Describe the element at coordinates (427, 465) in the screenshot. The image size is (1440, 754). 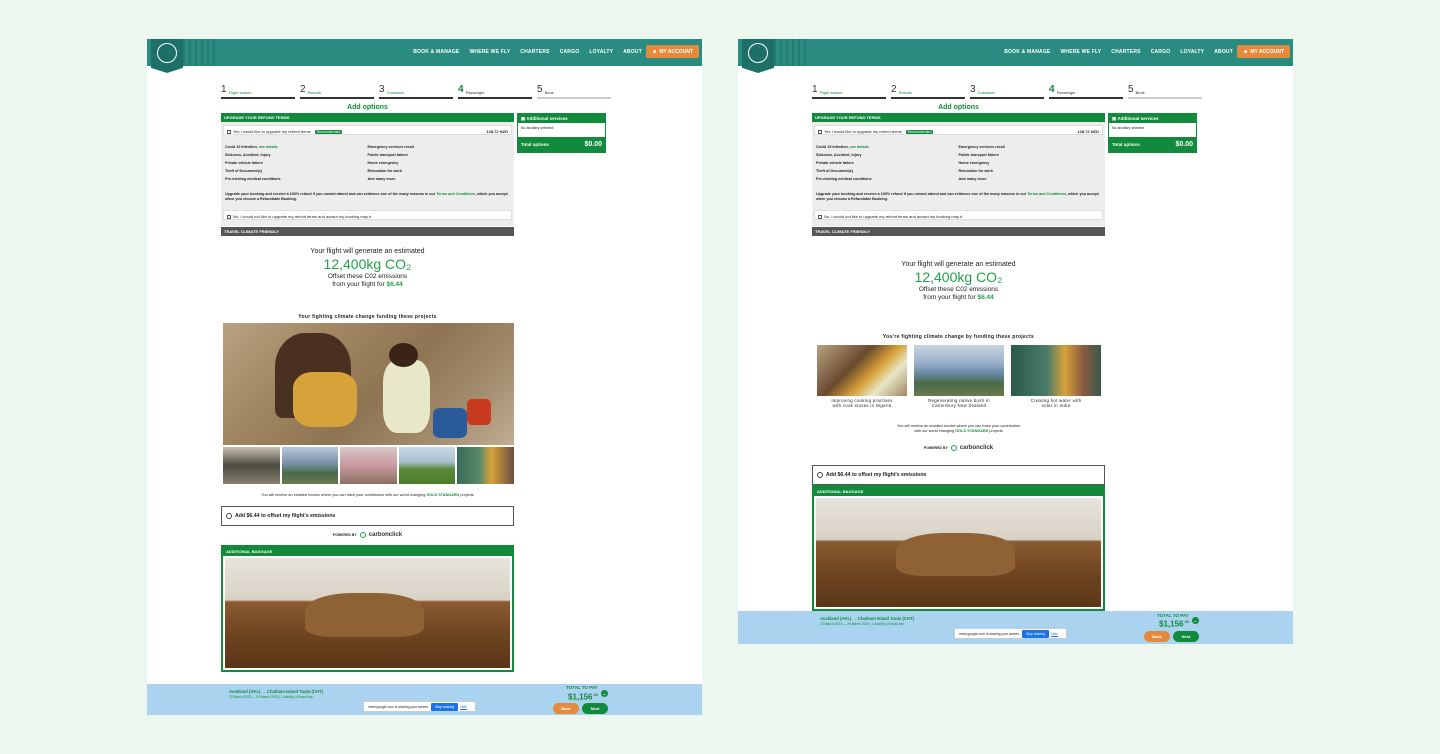
I see `thumb-bush` at that location.